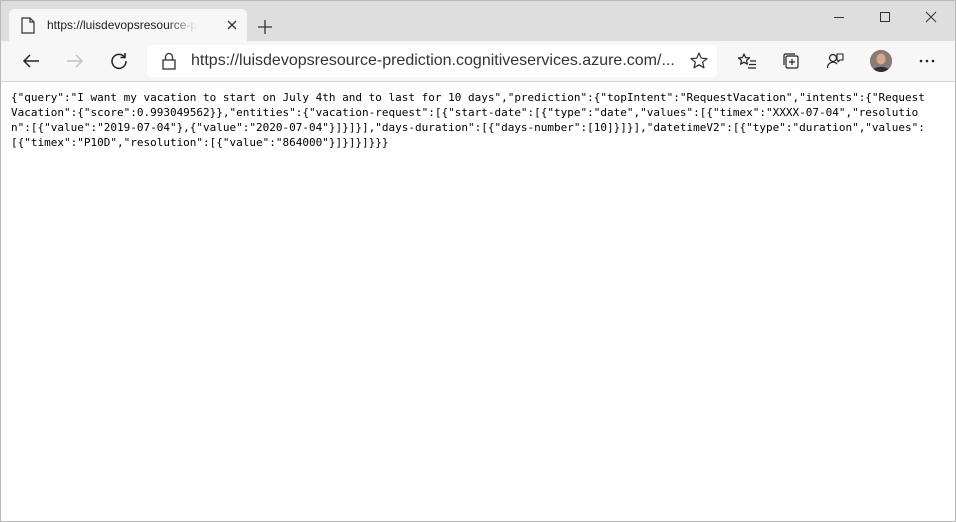 This screenshot has width=956, height=522. I want to click on page-icon, so click(28, 25).